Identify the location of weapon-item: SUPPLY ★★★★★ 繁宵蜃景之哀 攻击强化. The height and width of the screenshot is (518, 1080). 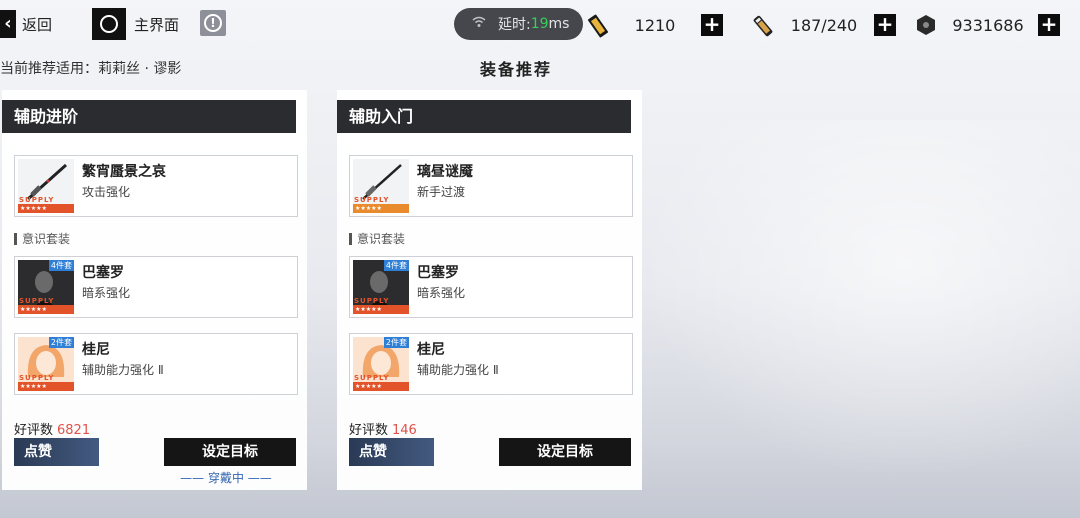
(156, 186).